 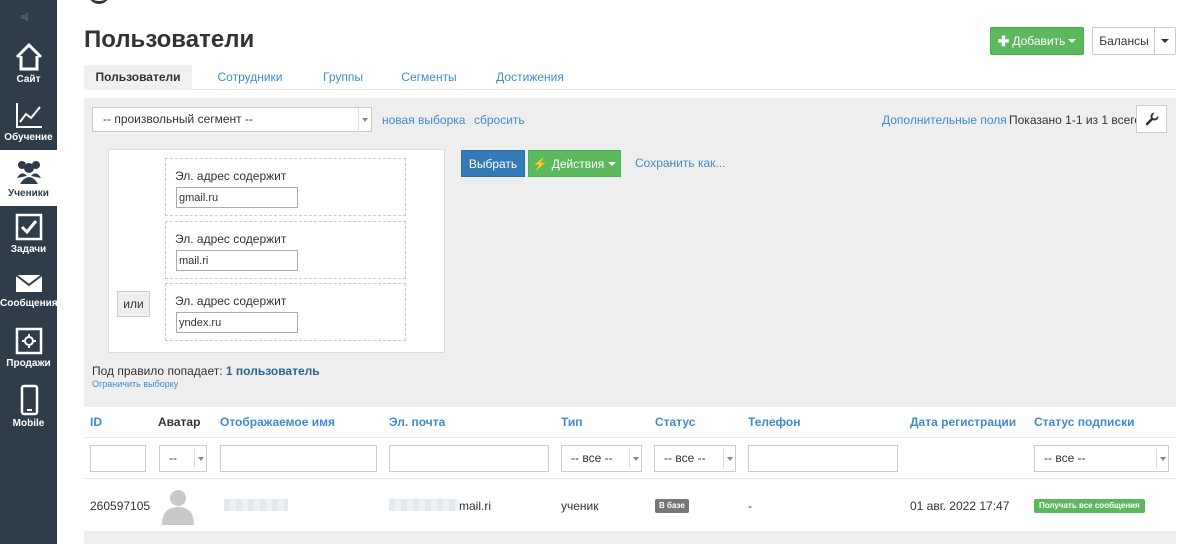 I want to click on add-button-label: Добавить, so click(x=1039, y=41).